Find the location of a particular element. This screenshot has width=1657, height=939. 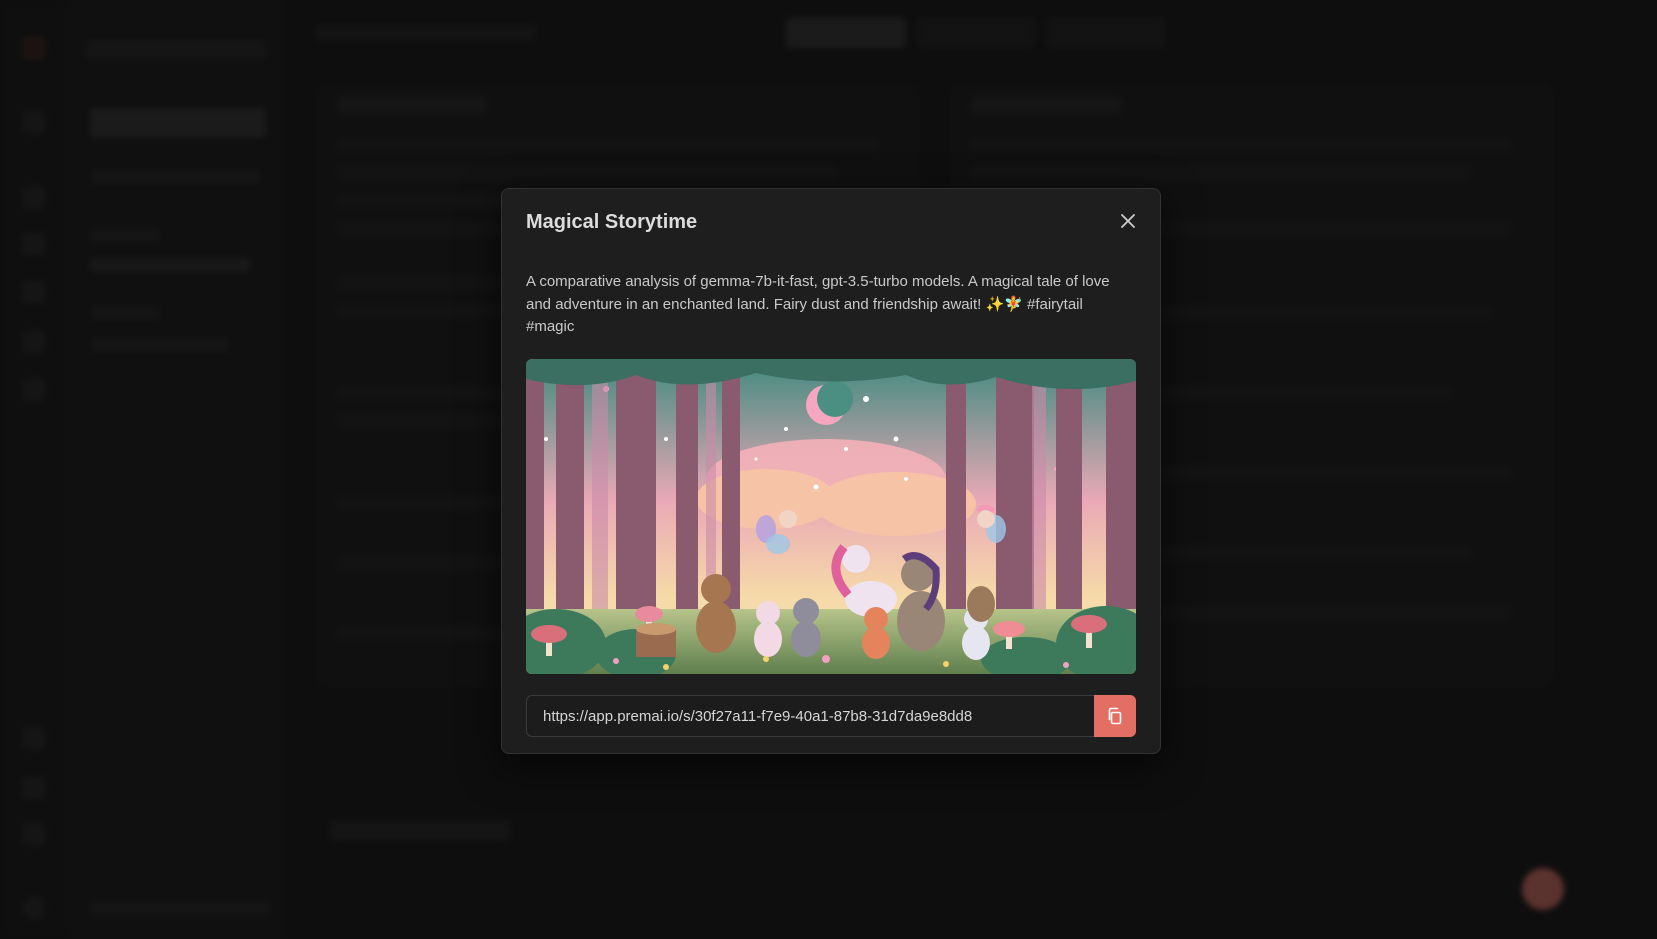

share-url-input is located at coordinates (811, 716).